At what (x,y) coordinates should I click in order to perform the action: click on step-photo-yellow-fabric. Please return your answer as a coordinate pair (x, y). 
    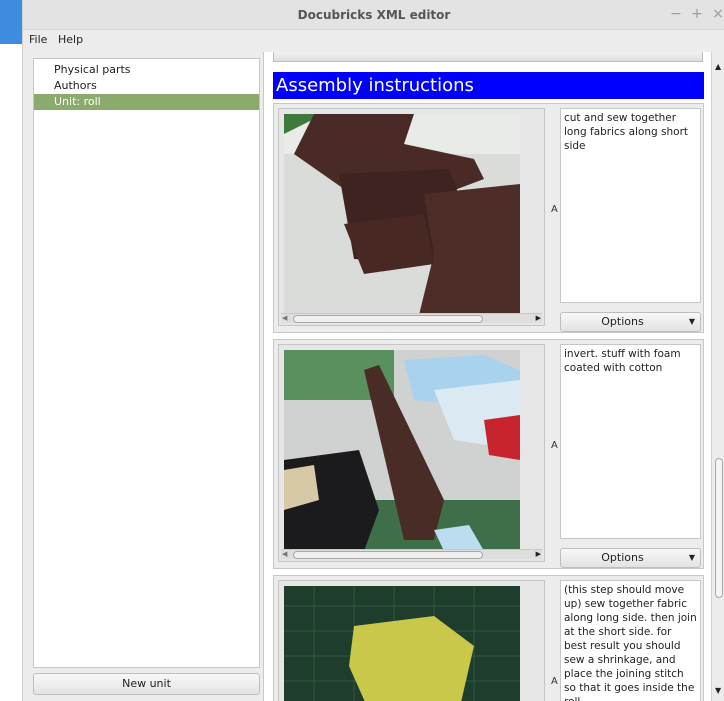
    Looking at the image, I should click on (402, 643).